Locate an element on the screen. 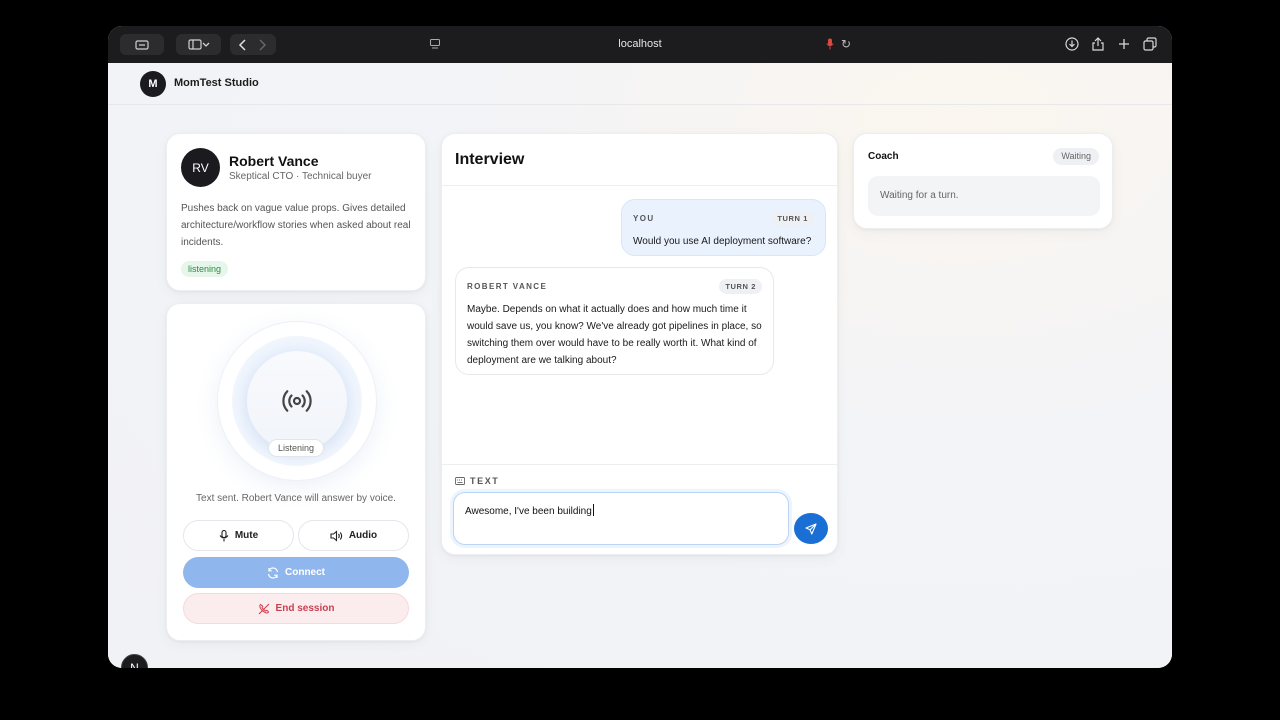 Image resolution: width=1280 pixels, height=720 pixels. share-icon is located at coordinates (1098, 44).